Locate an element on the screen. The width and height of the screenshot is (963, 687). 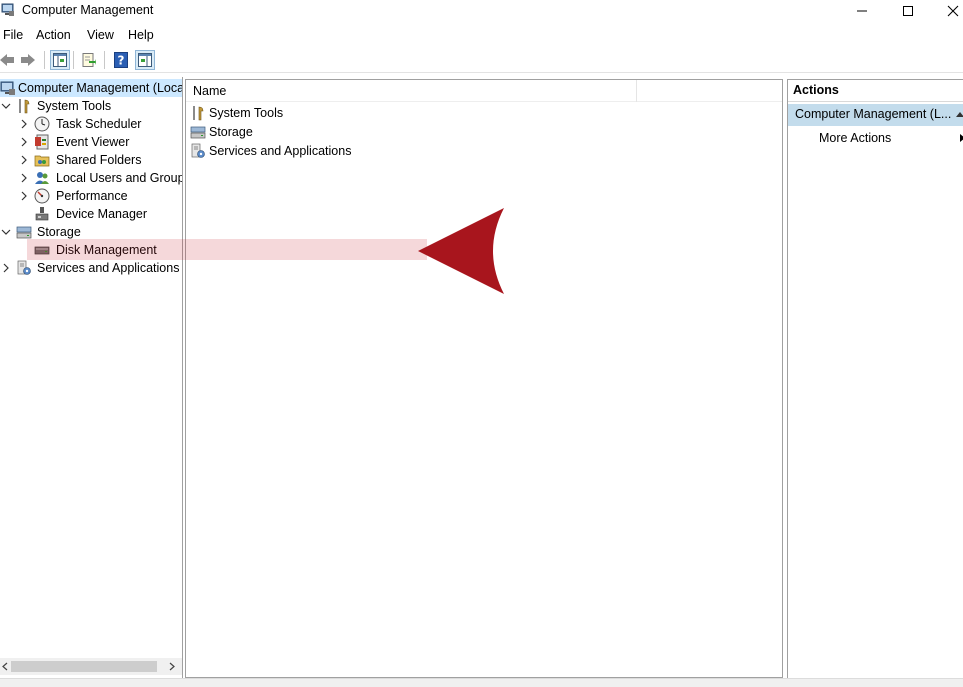
tree-item-services-and-applications: Services and Applications is located at coordinates (91, 268).